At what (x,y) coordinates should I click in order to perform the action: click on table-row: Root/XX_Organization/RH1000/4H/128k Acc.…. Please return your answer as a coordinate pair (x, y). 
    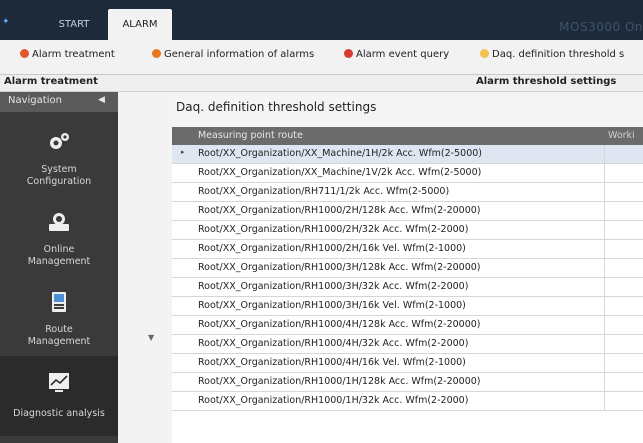
    Looking at the image, I should click on (407, 325).